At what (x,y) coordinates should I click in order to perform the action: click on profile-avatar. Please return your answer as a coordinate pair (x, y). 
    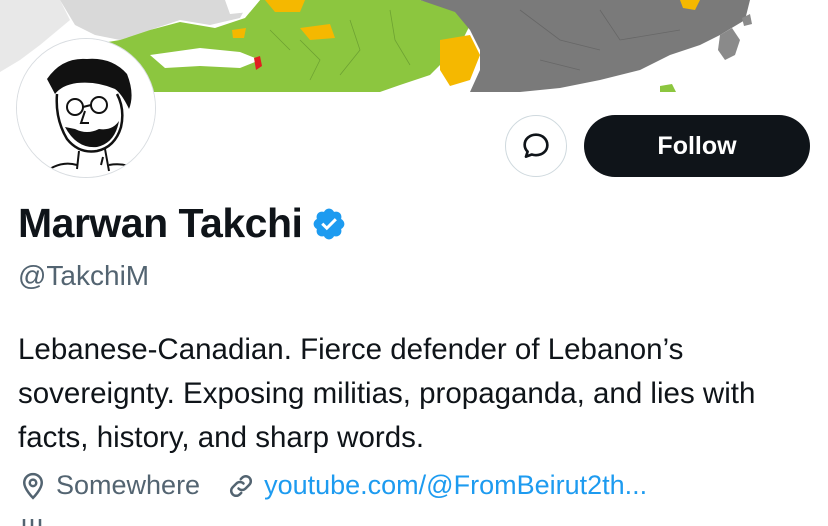
    Looking at the image, I should click on (86, 108).